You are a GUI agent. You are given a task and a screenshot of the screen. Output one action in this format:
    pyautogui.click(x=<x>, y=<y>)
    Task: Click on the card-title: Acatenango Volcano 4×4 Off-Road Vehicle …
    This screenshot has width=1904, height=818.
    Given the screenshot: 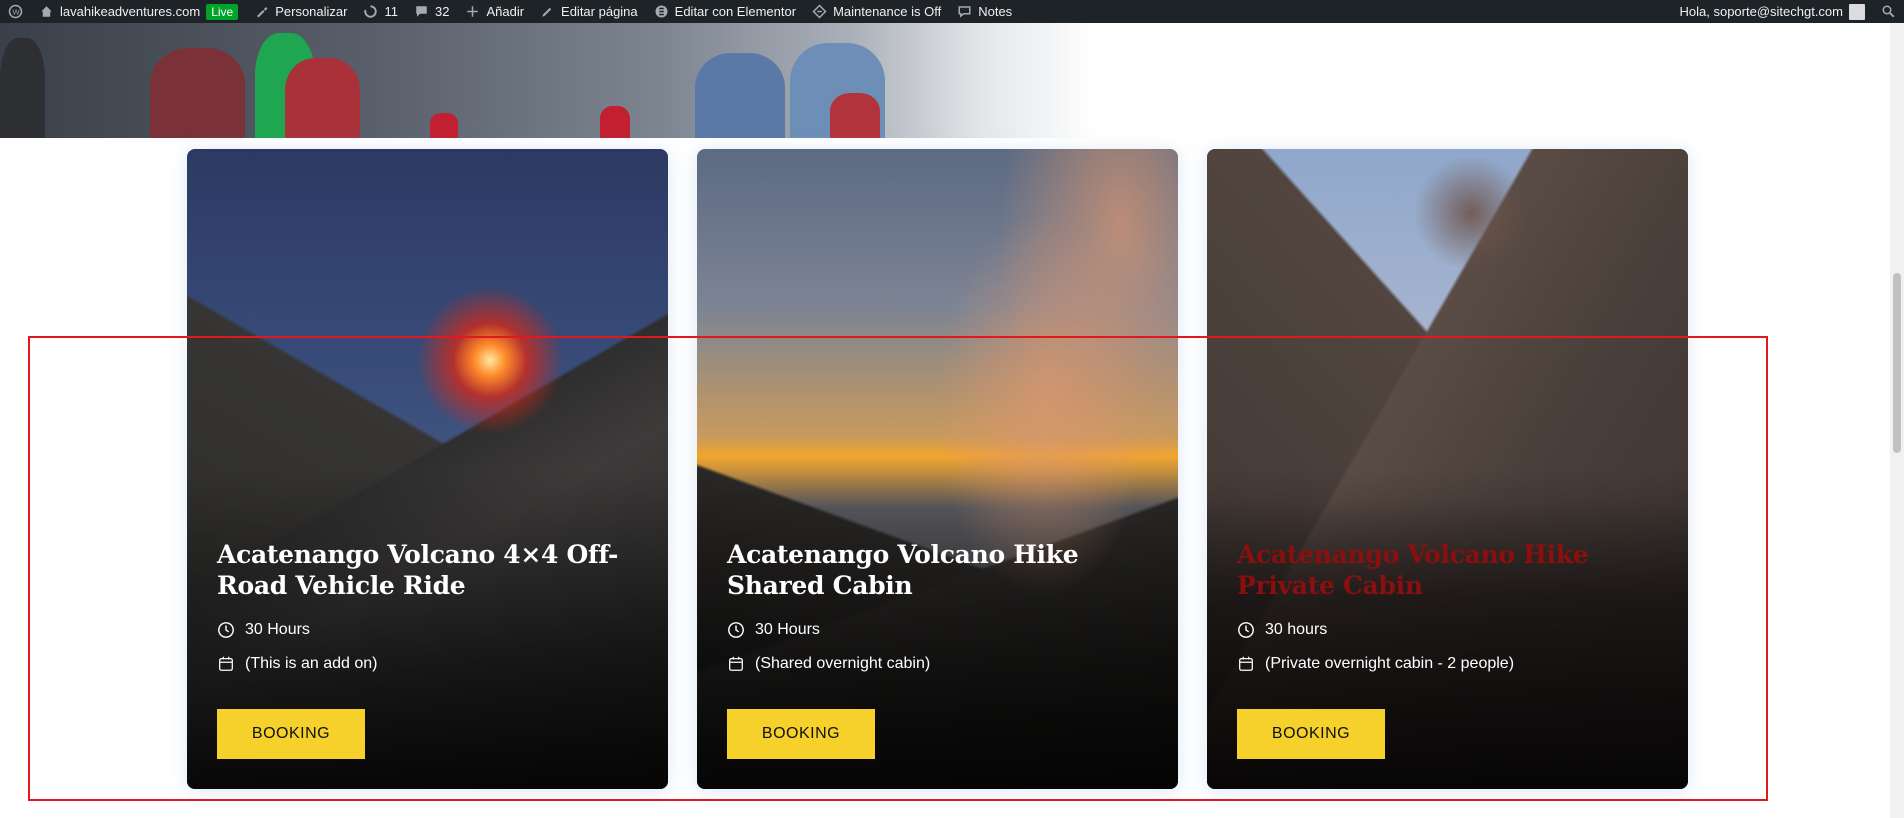 What is the action you would take?
    pyautogui.click(x=430, y=570)
    